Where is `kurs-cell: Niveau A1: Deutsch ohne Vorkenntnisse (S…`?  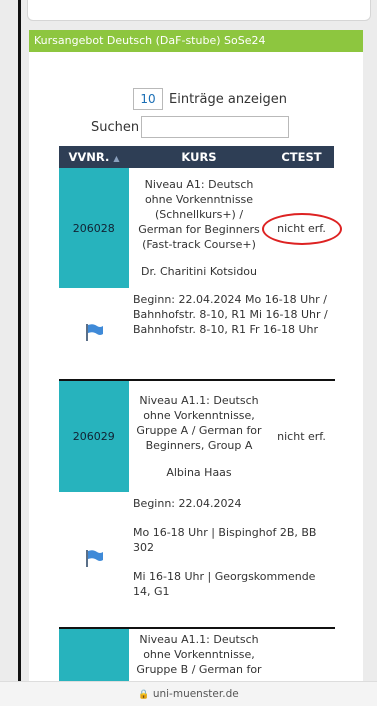 kurs-cell: Niveau A1: Deutsch ohne Vorkenntnisse (S… is located at coordinates (199, 228).